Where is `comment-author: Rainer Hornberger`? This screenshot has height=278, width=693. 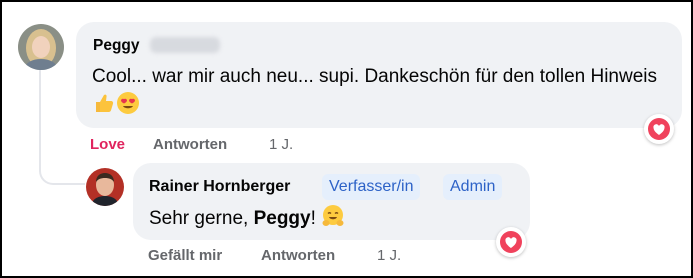 comment-author: Rainer Hornberger is located at coordinates (219, 187).